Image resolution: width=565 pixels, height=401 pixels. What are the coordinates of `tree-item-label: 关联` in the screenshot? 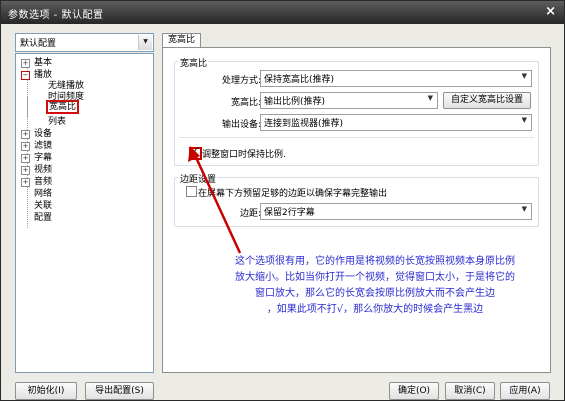 It's located at (43, 206).